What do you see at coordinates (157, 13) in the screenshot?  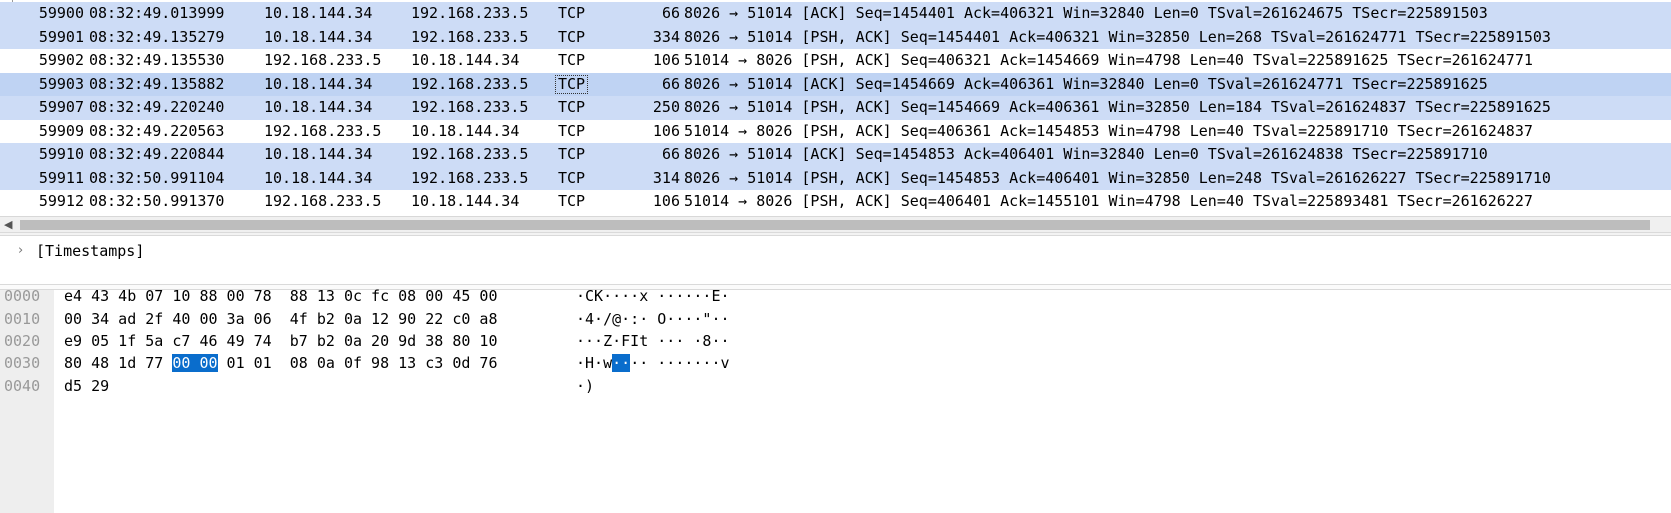 I see `packet-time: 08:32:49.013999` at bounding box center [157, 13].